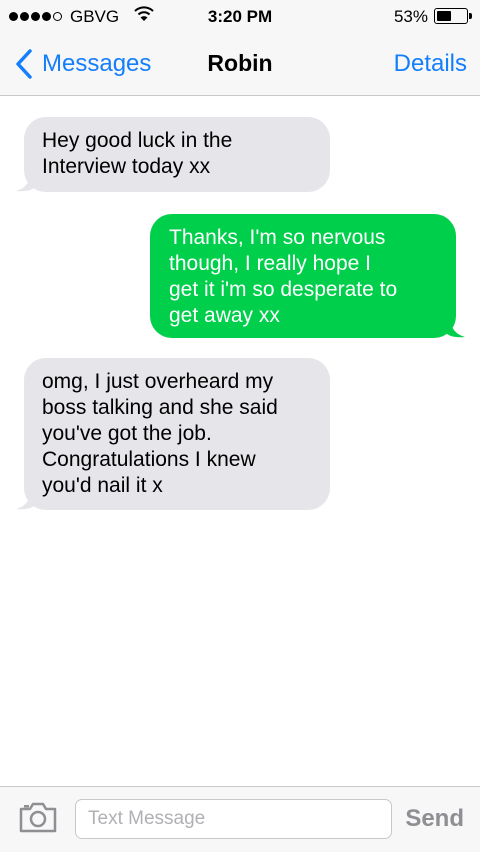 The image size is (480, 852). Describe the element at coordinates (177, 154) in the screenshot. I see `message-bubble-incoming: Hey good luck in the Interview today xx` at that location.